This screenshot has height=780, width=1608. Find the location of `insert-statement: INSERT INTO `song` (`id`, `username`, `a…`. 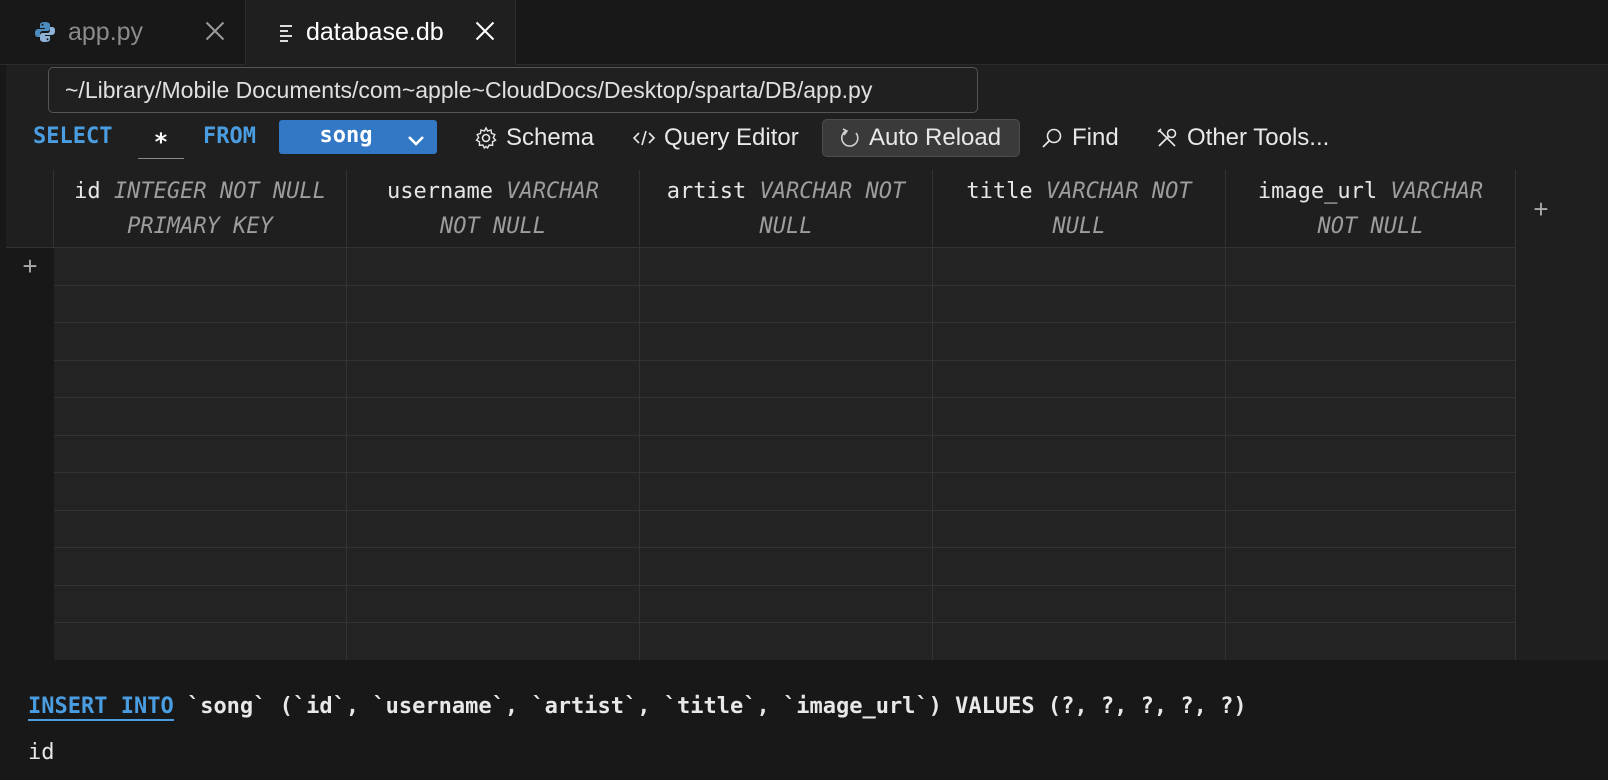

insert-statement: INSERT INTO `song` (`id`, `username`, `a… is located at coordinates (637, 707).